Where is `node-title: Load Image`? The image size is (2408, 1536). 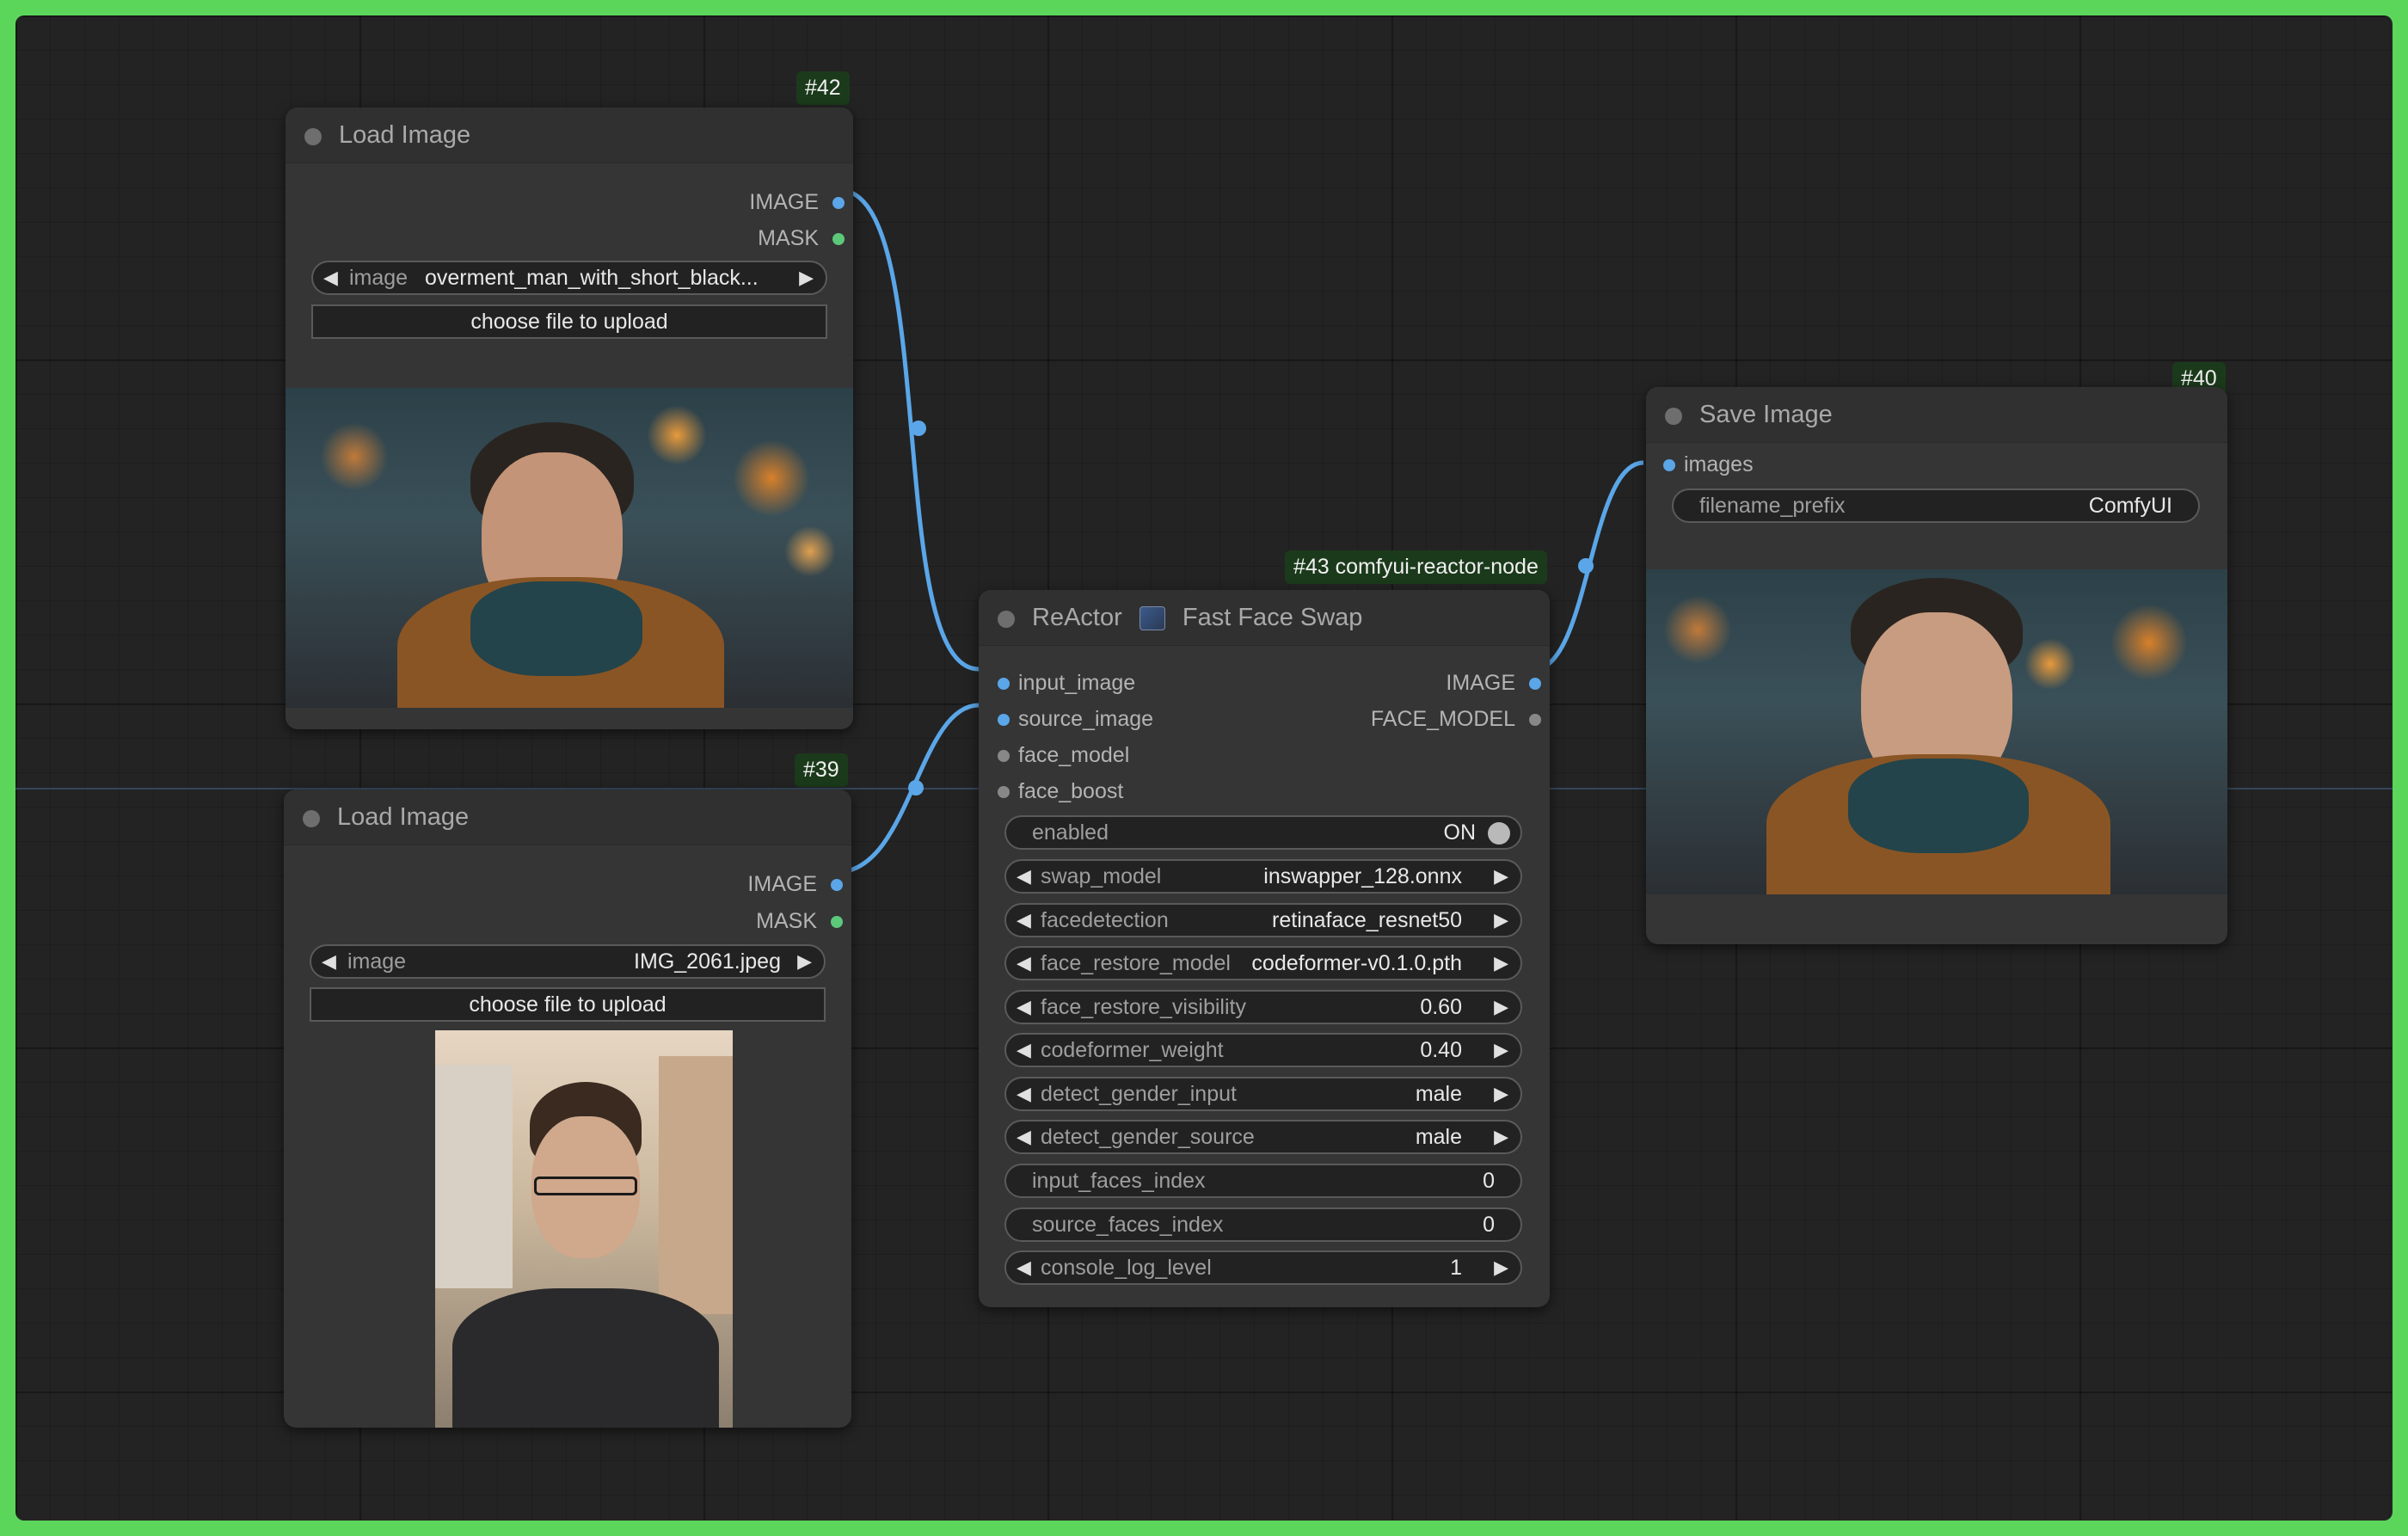 node-title: Load Image is located at coordinates (405, 135).